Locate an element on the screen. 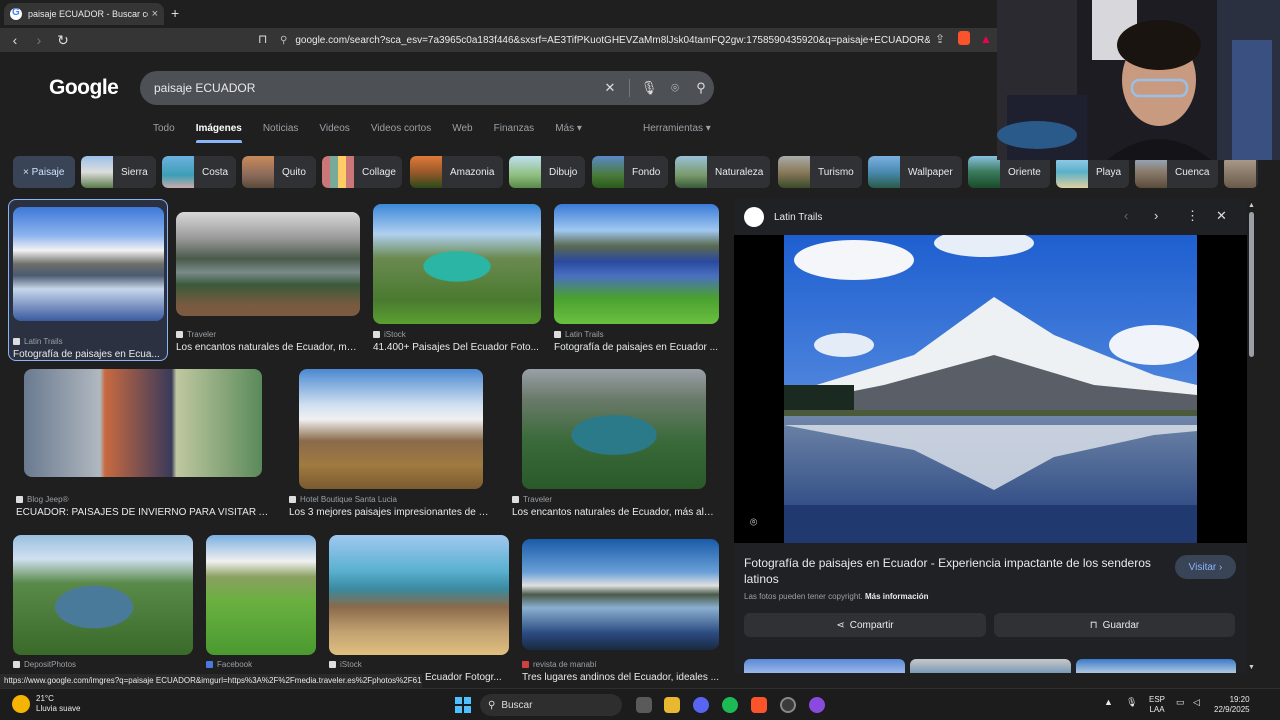 This screenshot has height=720, width=1280. previous-image-icon: ‹ is located at coordinates (1126, 215).